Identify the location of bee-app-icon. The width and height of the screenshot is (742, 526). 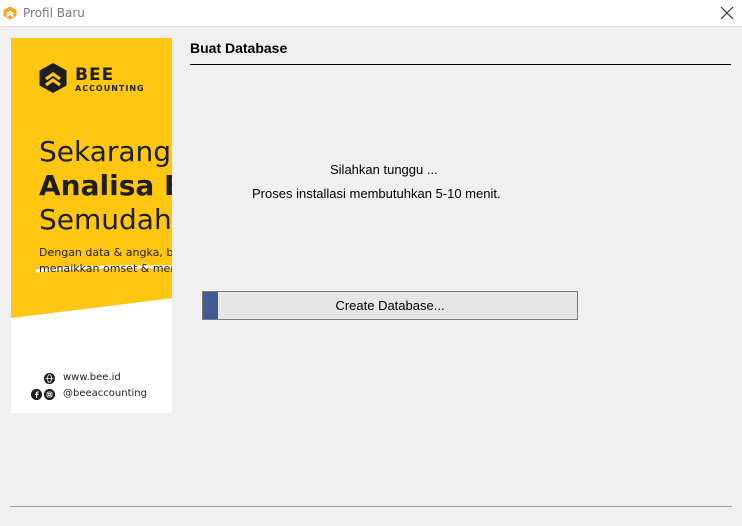
(10, 13).